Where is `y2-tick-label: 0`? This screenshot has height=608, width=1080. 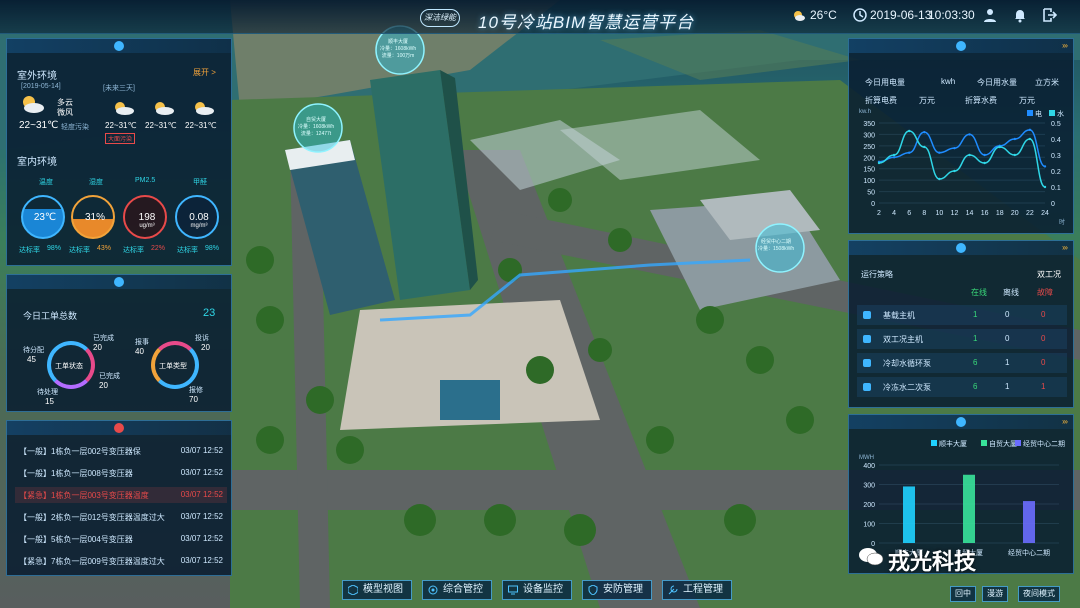 y2-tick-label: 0 is located at coordinates (1053, 204).